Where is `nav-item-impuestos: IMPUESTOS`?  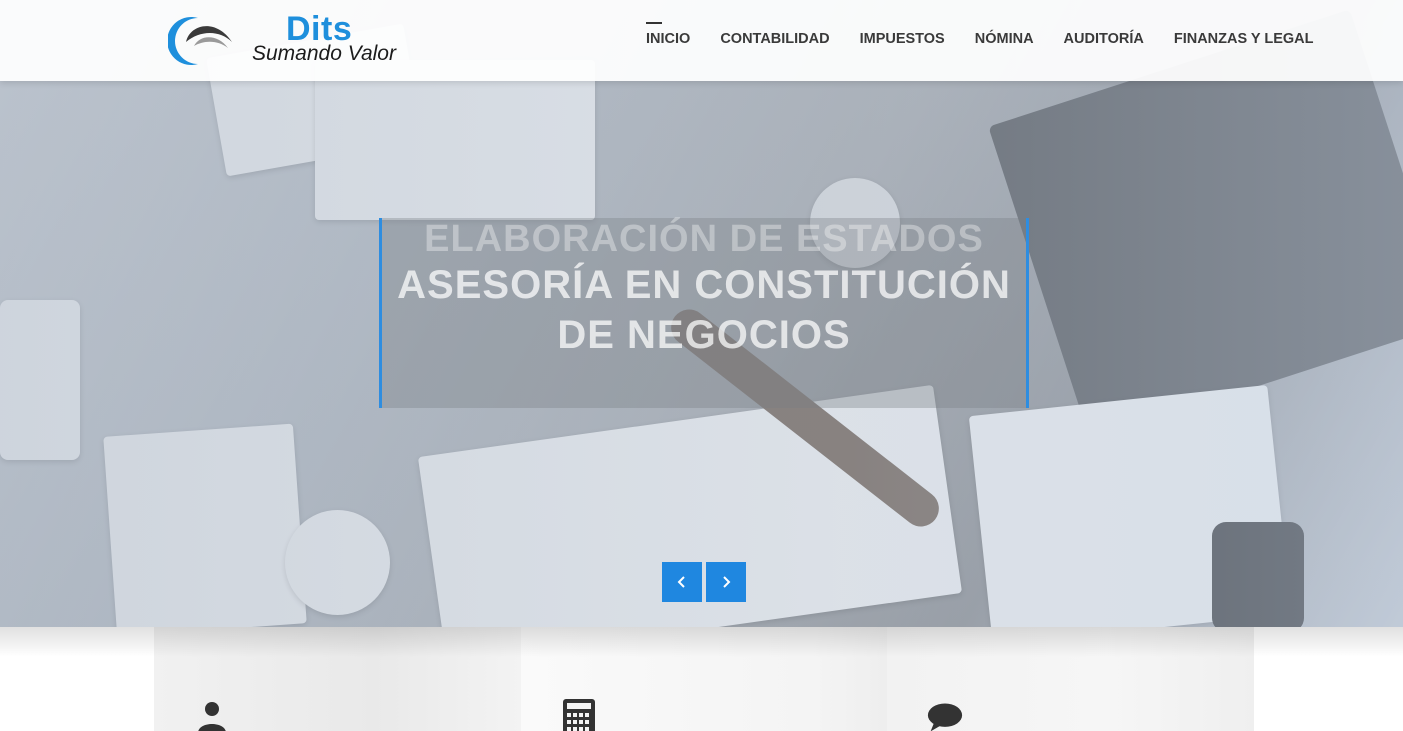 nav-item-impuestos: IMPUESTOS is located at coordinates (902, 39).